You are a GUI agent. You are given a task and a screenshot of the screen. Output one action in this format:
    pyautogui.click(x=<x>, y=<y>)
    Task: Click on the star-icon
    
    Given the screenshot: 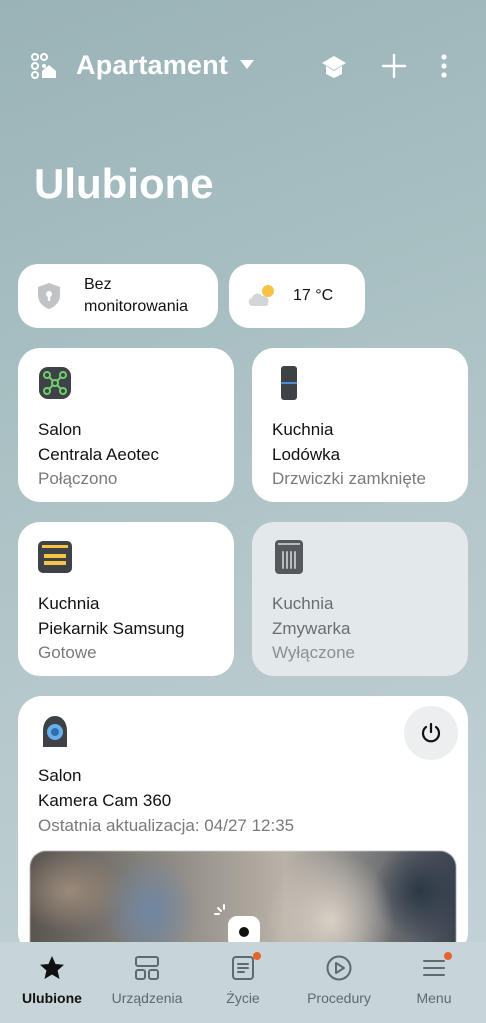 What is the action you would take?
    pyautogui.click(x=52, y=968)
    